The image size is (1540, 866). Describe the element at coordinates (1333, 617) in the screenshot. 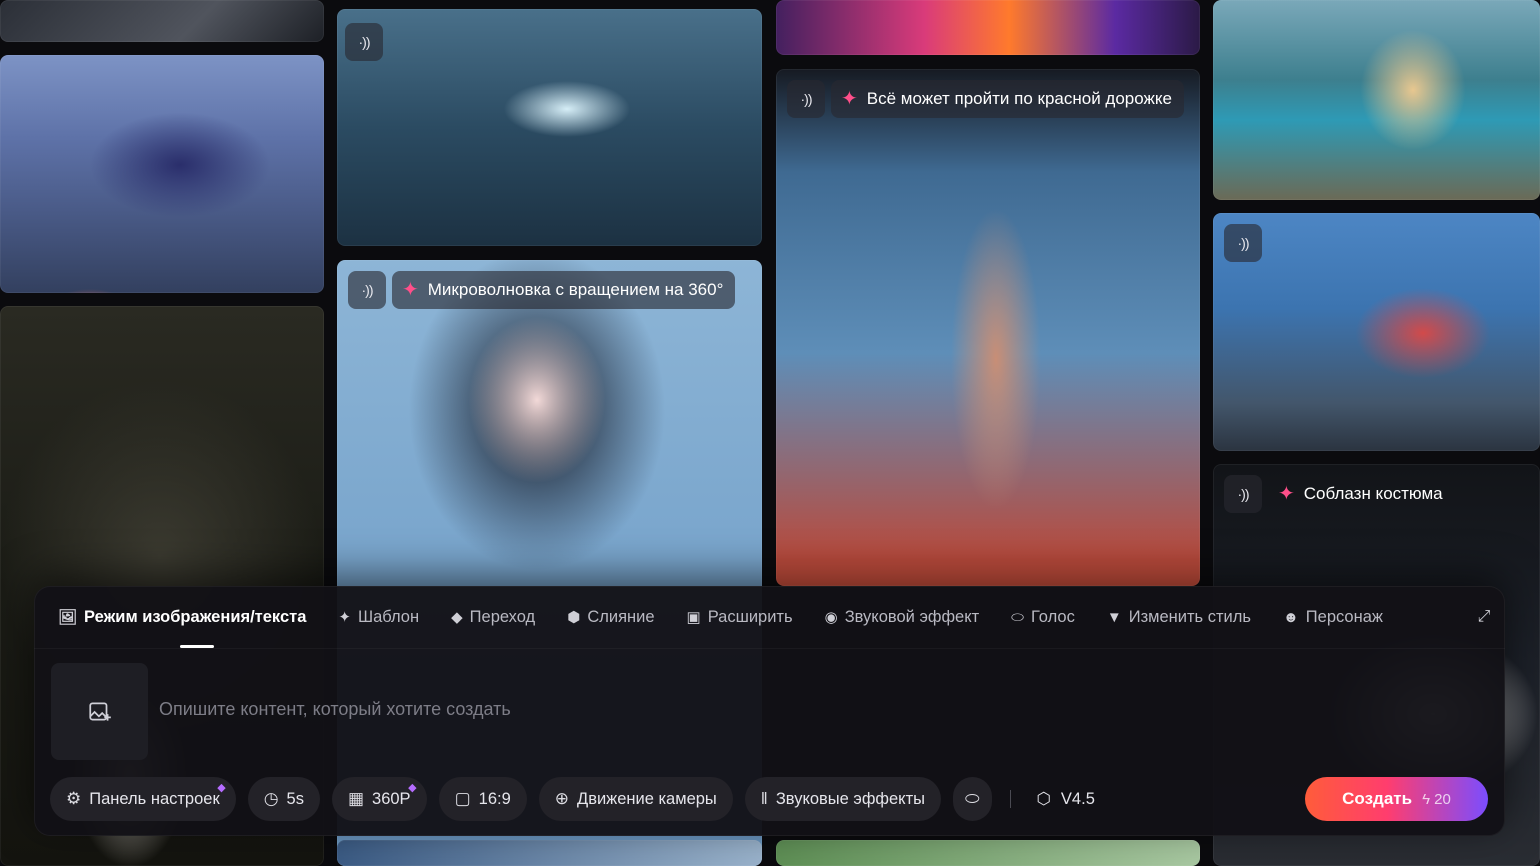

I see `tab-character: ☻ Персонаж` at that location.